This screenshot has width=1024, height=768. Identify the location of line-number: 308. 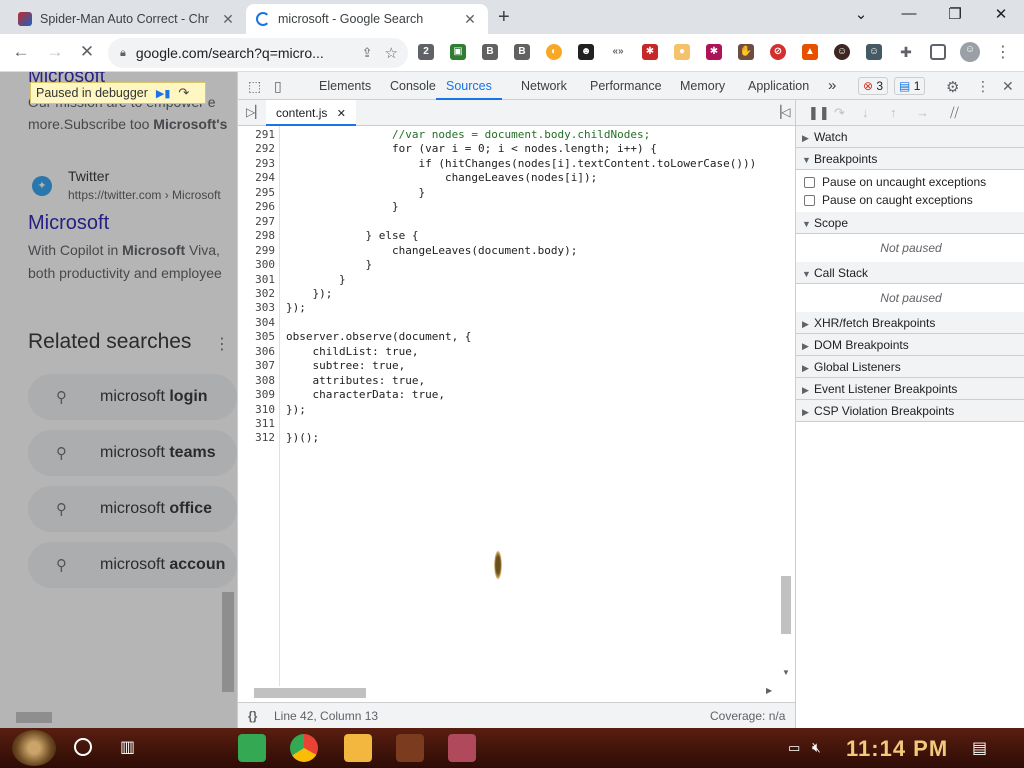
(265, 380).